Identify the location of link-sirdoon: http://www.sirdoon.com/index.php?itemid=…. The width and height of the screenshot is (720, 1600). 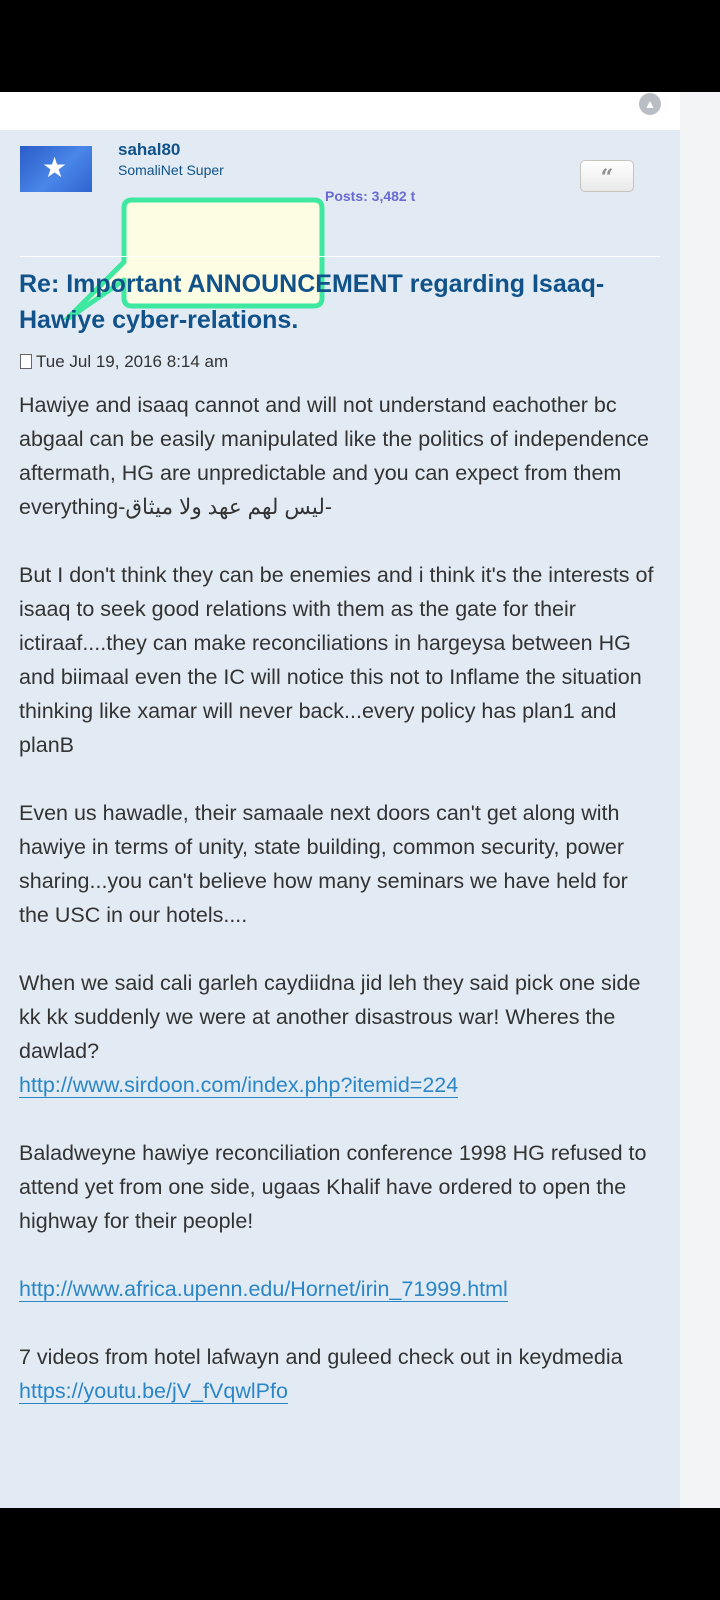
(239, 1085).